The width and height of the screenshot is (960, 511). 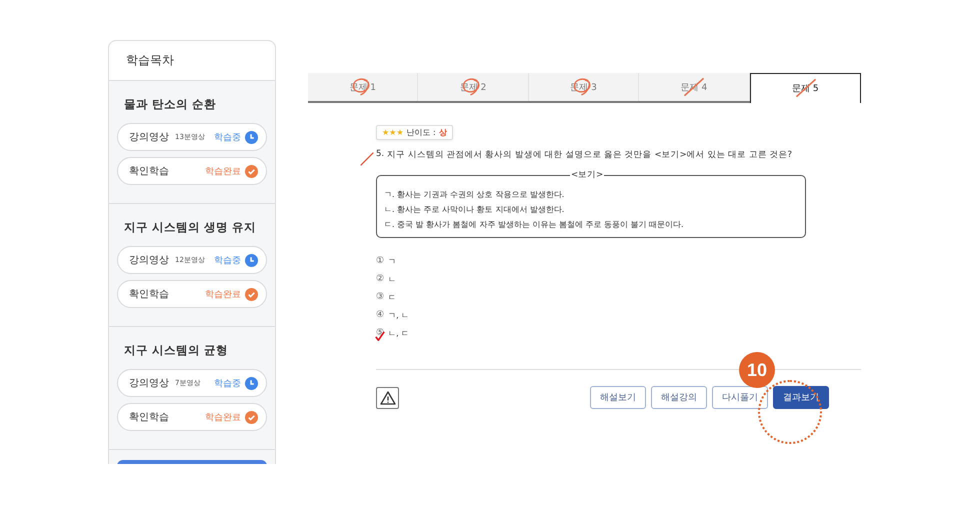 I want to click on difficulty-value: 상, so click(x=442, y=132).